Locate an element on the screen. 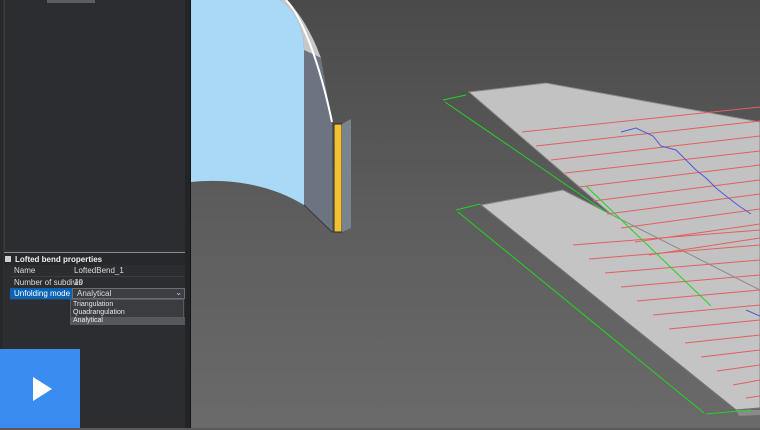  property-value: LoftedBend_1 is located at coordinates (99, 270).